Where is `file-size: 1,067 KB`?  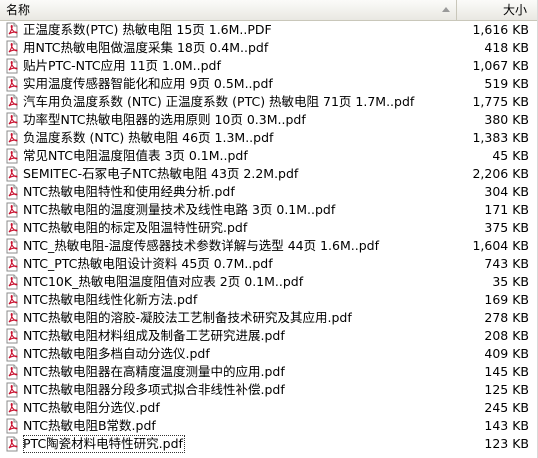 file-size: 1,067 KB is located at coordinates (500, 65).